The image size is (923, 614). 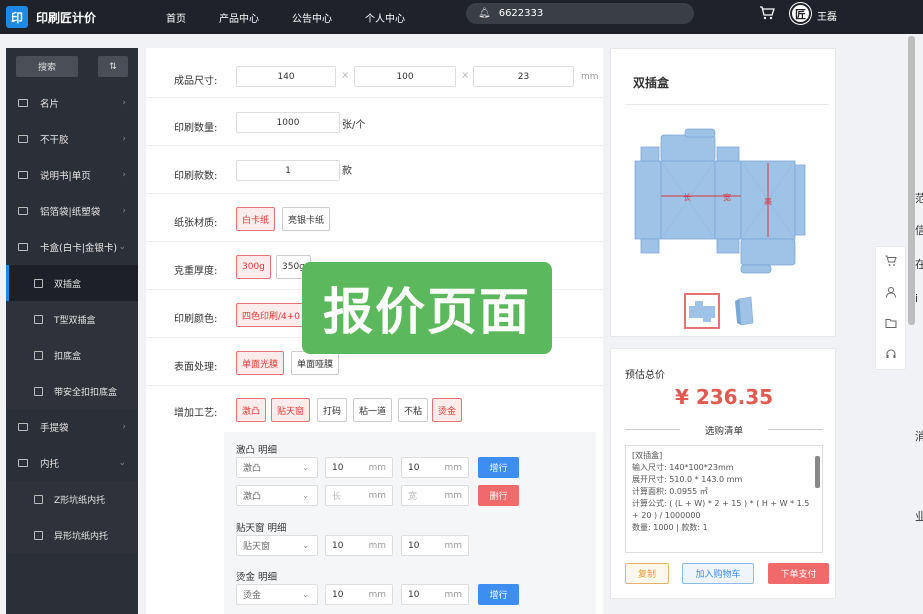 I want to click on paper-option-white: 白卡纸, so click(x=256, y=219).